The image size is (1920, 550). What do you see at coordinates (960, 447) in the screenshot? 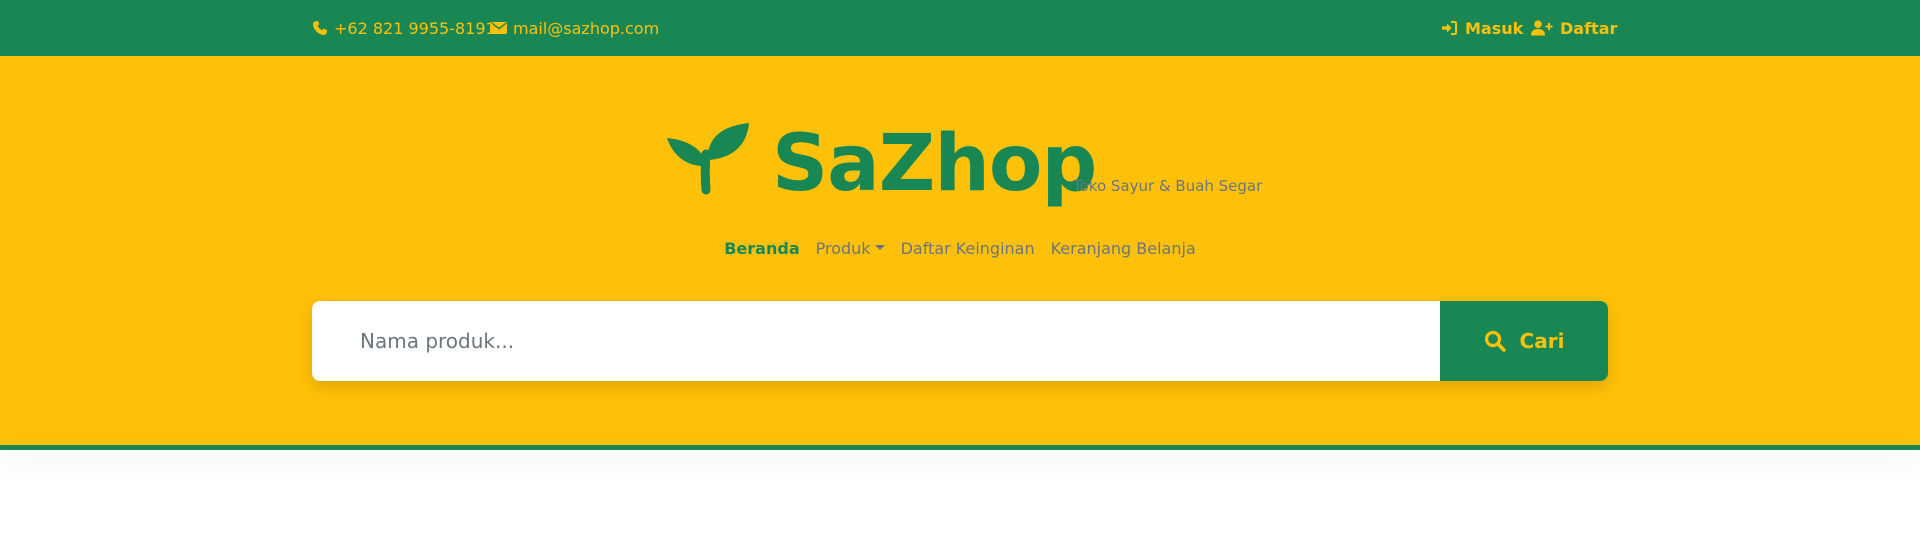
I see `header-bottom-border` at bounding box center [960, 447].